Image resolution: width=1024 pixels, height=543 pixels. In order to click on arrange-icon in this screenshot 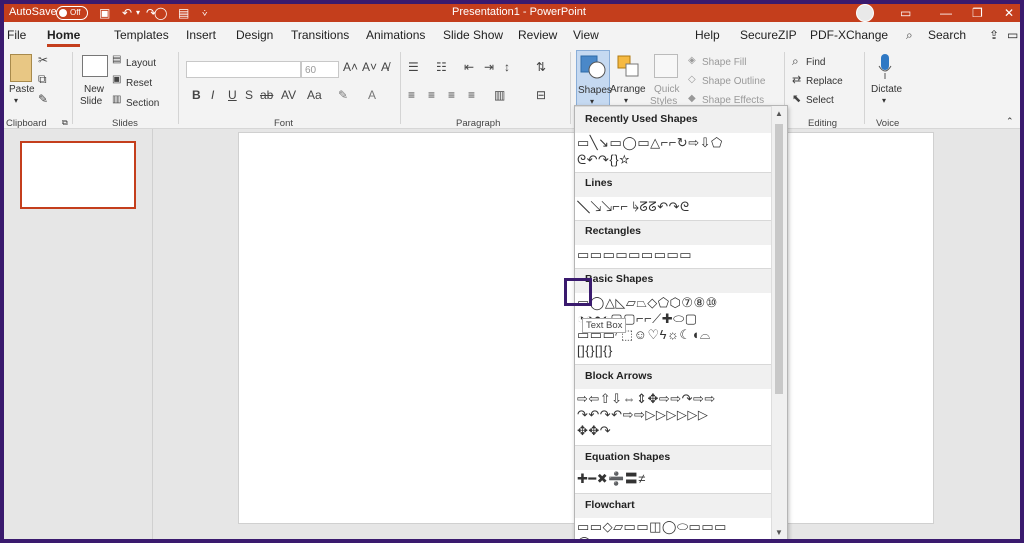, I will do `click(629, 66)`.